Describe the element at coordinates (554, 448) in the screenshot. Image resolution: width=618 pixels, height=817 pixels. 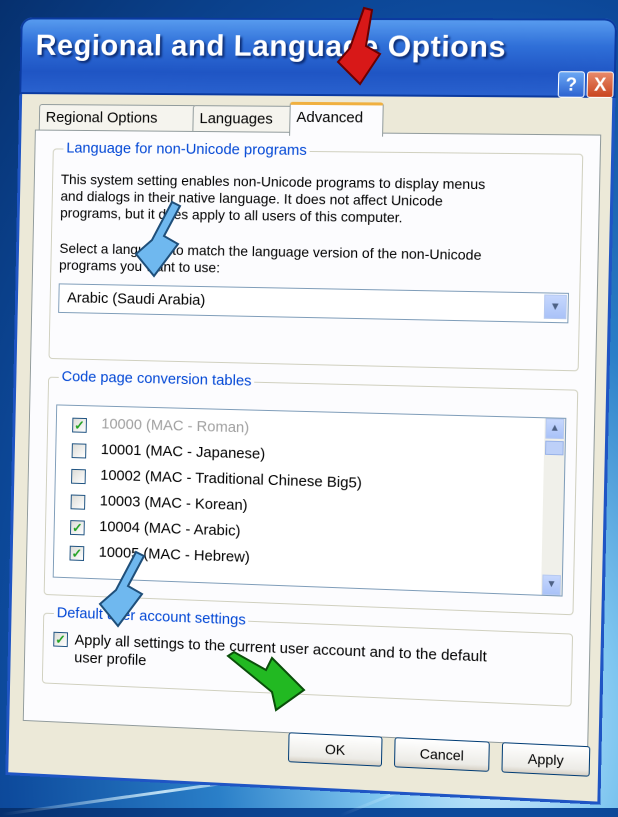
I see `scroll-thumb` at that location.